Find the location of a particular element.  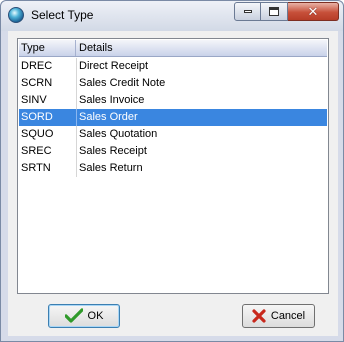

type-details: Sales Invoice is located at coordinates (112, 100).